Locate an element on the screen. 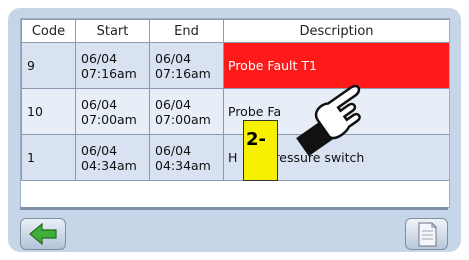 This screenshot has height=260, width=469. cell-start: 06/04 07:00am is located at coordinates (112, 111).